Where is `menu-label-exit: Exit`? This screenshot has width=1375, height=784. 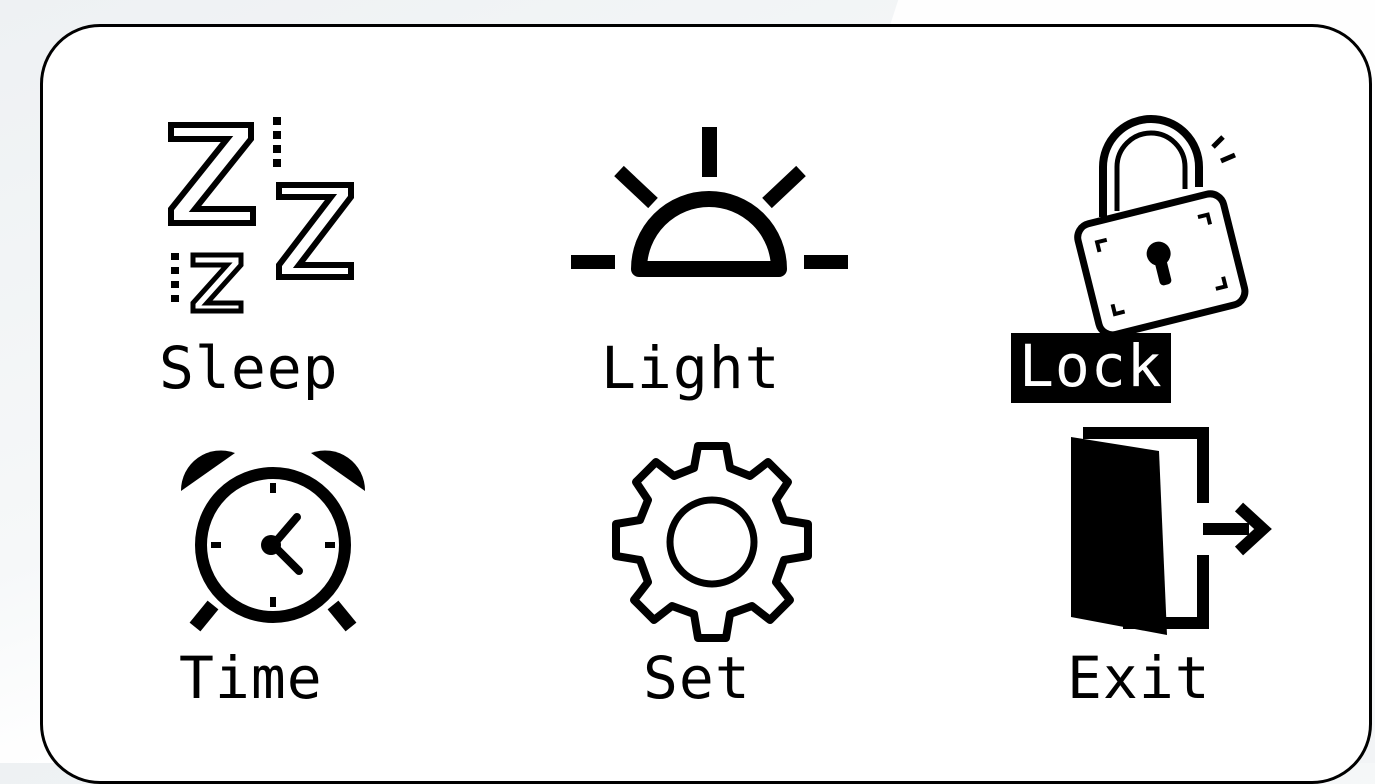 menu-label-exit: Exit is located at coordinates (1139, 678).